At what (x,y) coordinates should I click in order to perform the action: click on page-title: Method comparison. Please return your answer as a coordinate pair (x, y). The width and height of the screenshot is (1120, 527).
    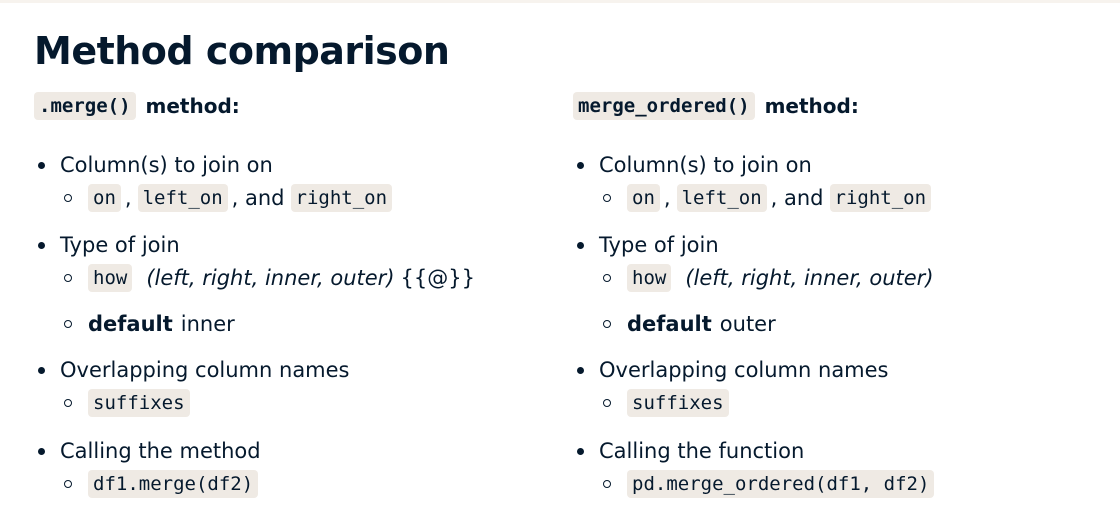
    Looking at the image, I should click on (242, 51).